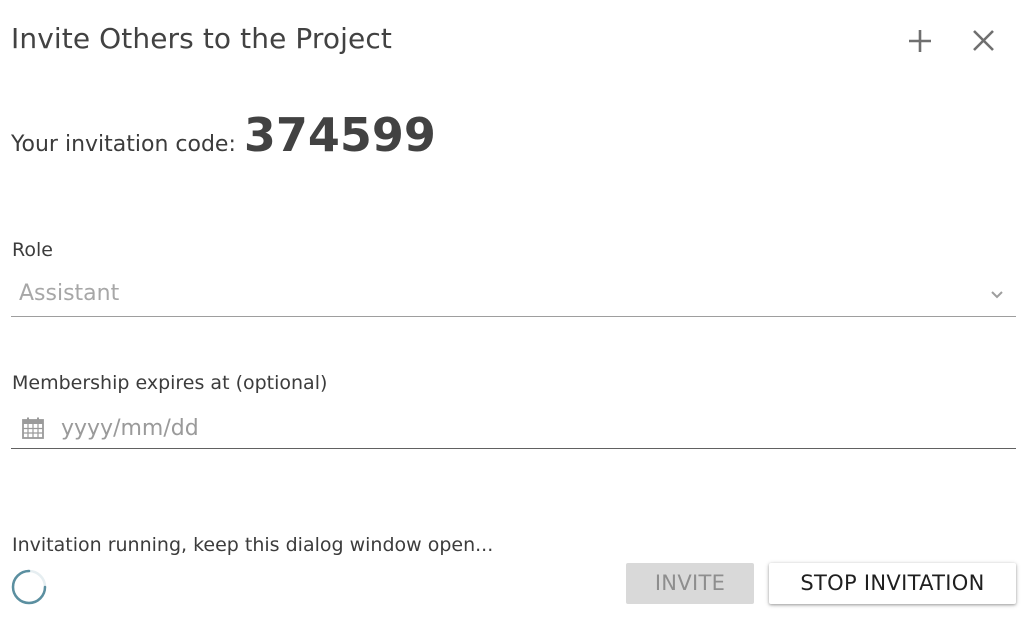  I want to click on stop-invitation-button: STOP INVITATION, so click(892, 583).